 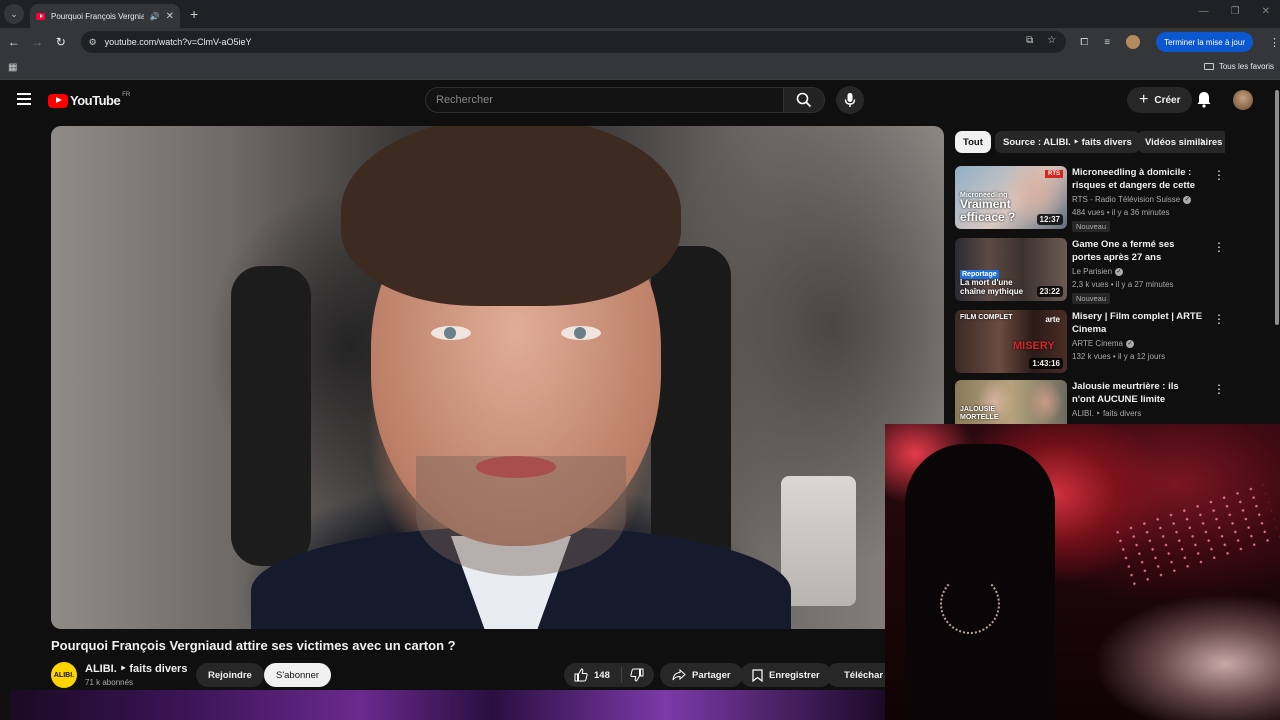 I want to click on tab-search-button: ⌄, so click(x=14, y=14).